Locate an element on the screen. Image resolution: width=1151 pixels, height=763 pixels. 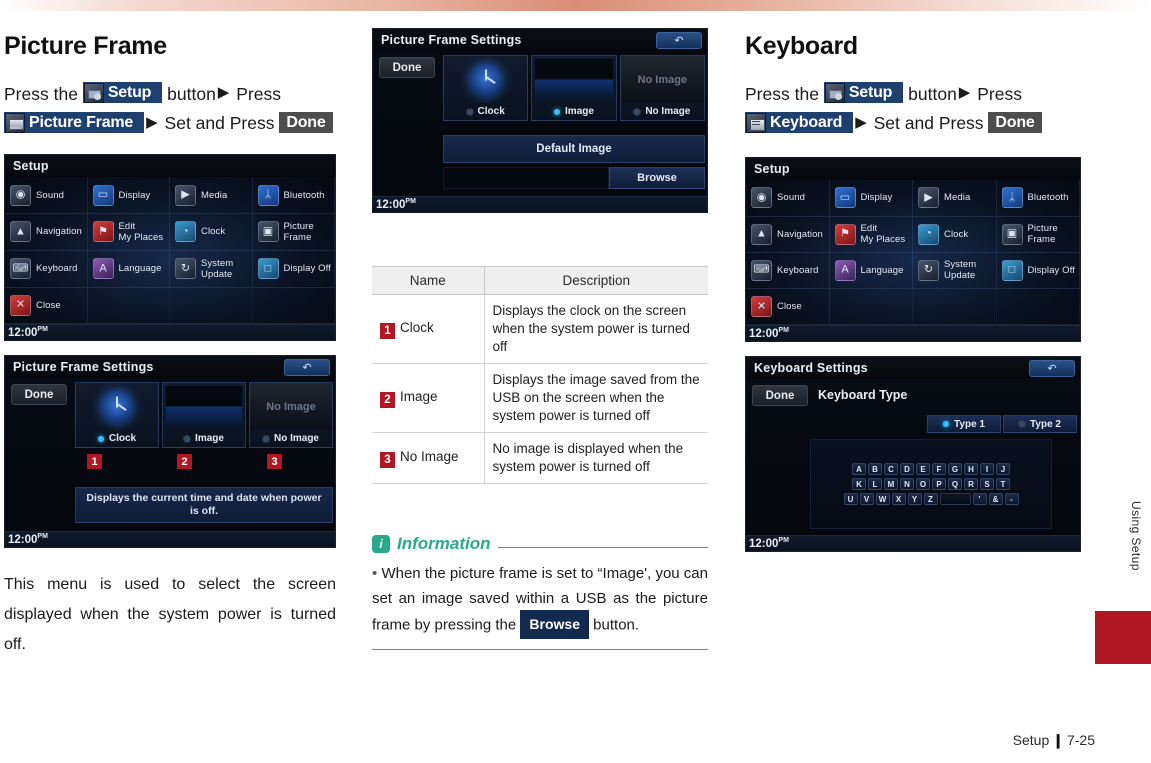
default-image-button: Default Image is located at coordinates (574, 149).